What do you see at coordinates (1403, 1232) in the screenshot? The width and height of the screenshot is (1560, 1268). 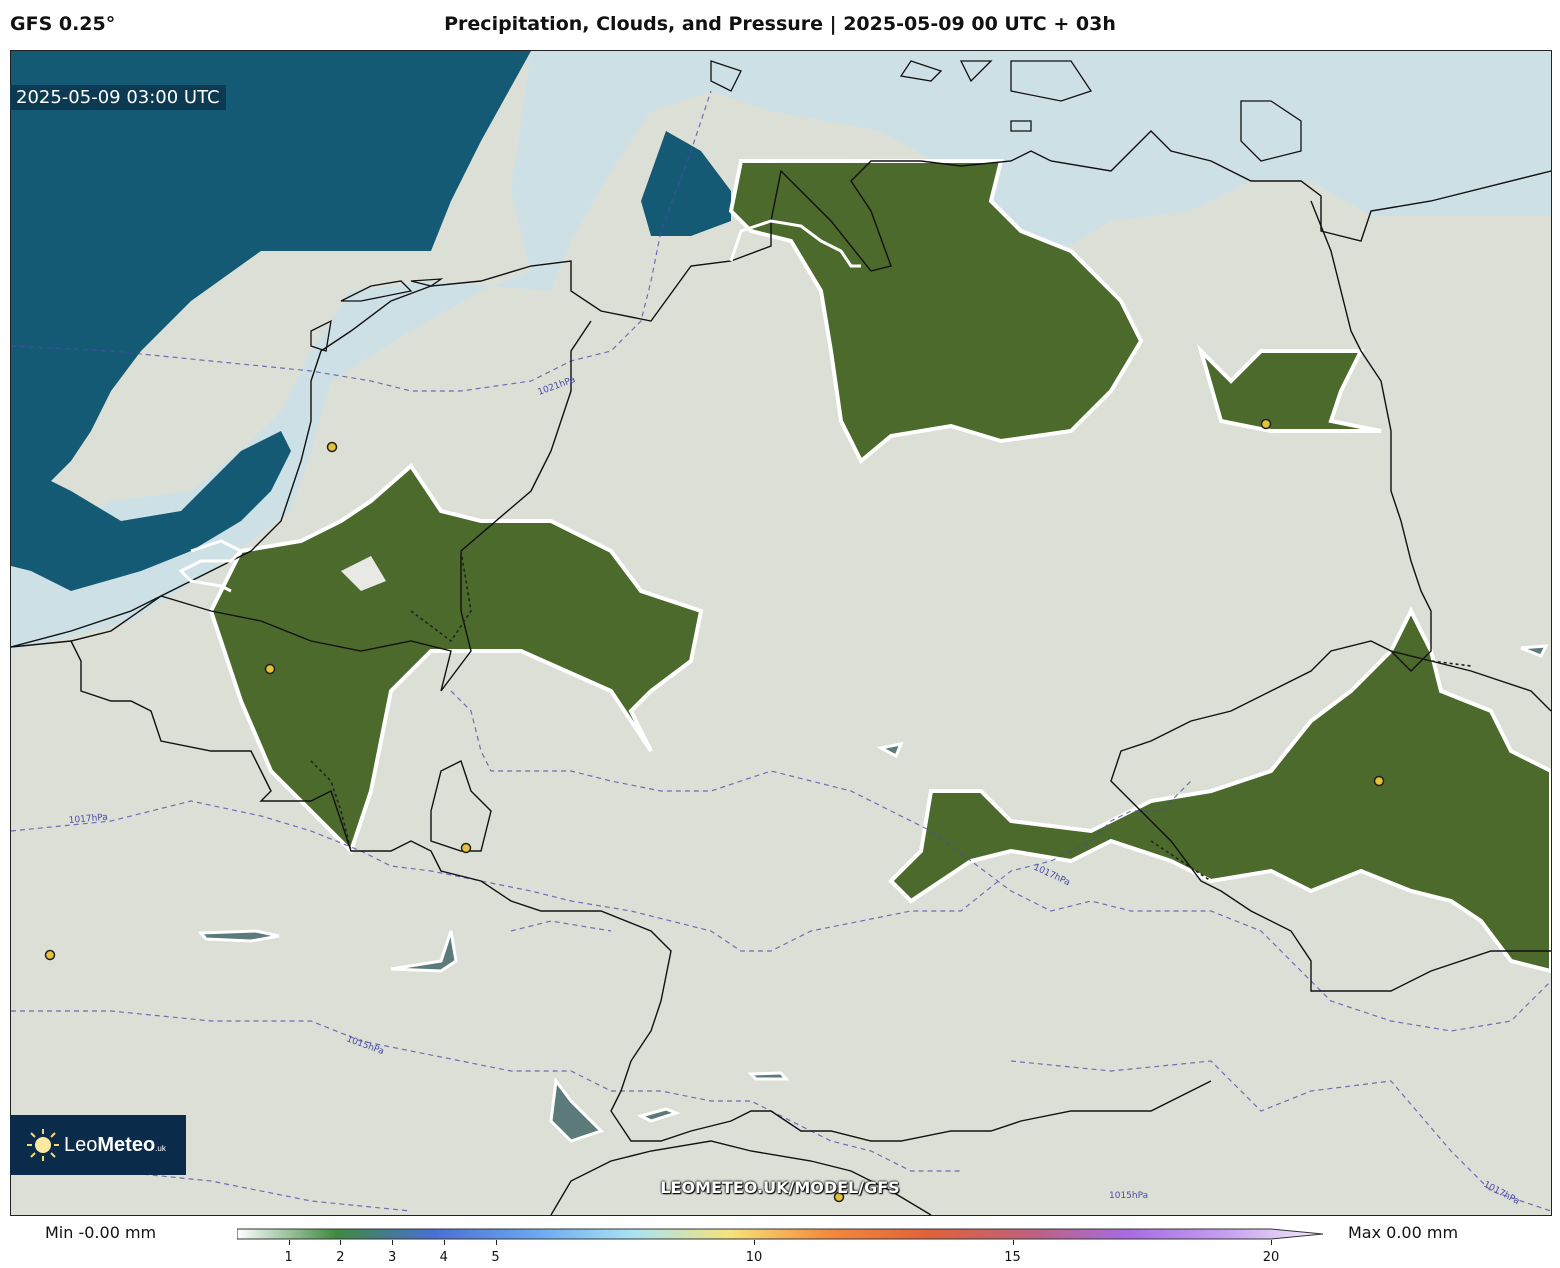 I see `colorbar-max-label: Max 0.00 mm` at bounding box center [1403, 1232].